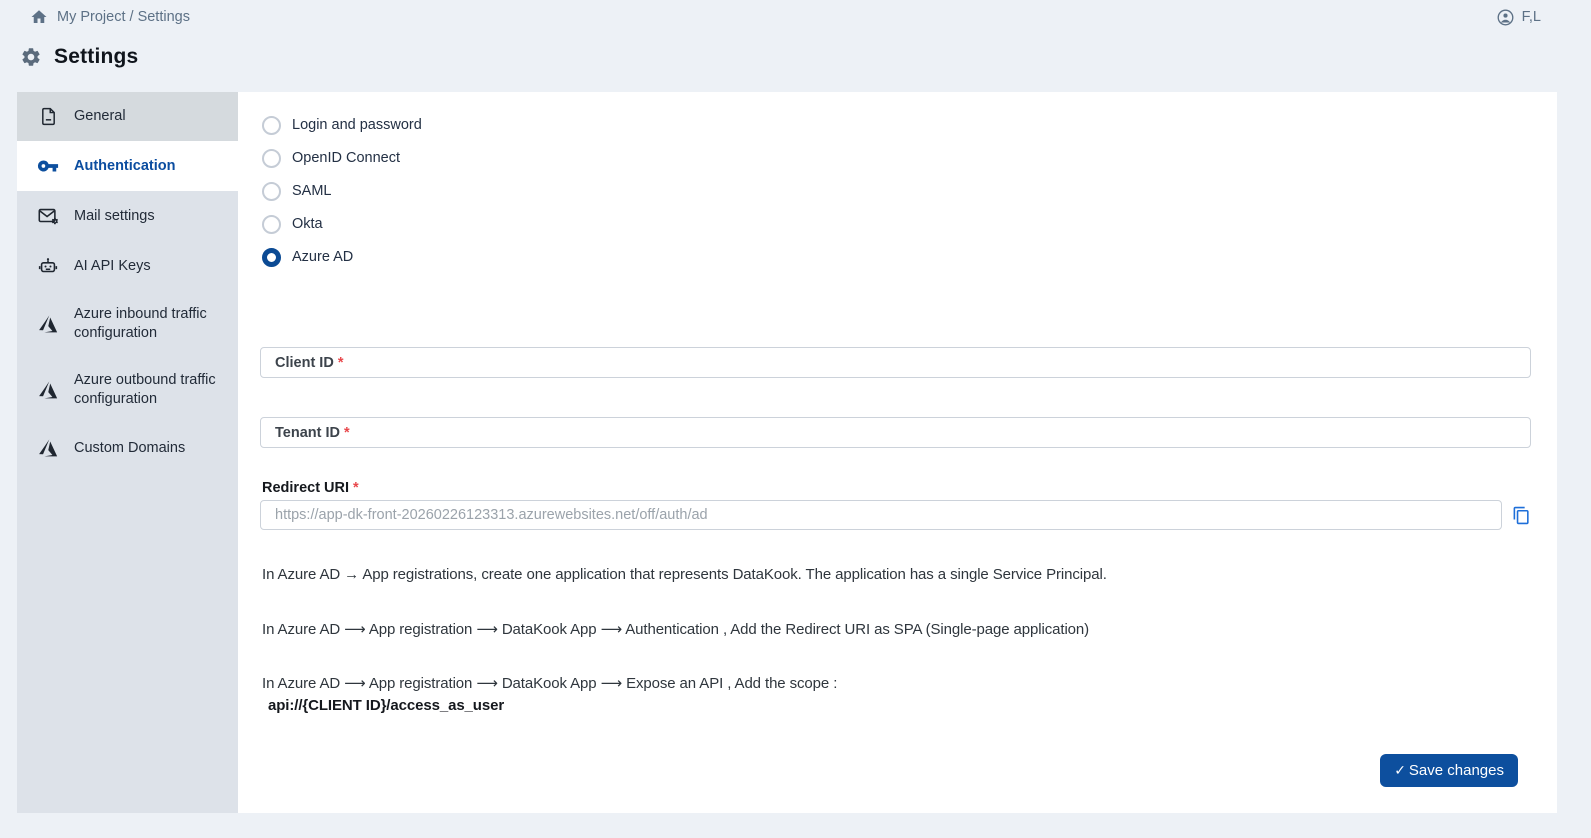 The image size is (1591, 838). What do you see at coordinates (1523, 515) in the screenshot?
I see `copy-icon` at bounding box center [1523, 515].